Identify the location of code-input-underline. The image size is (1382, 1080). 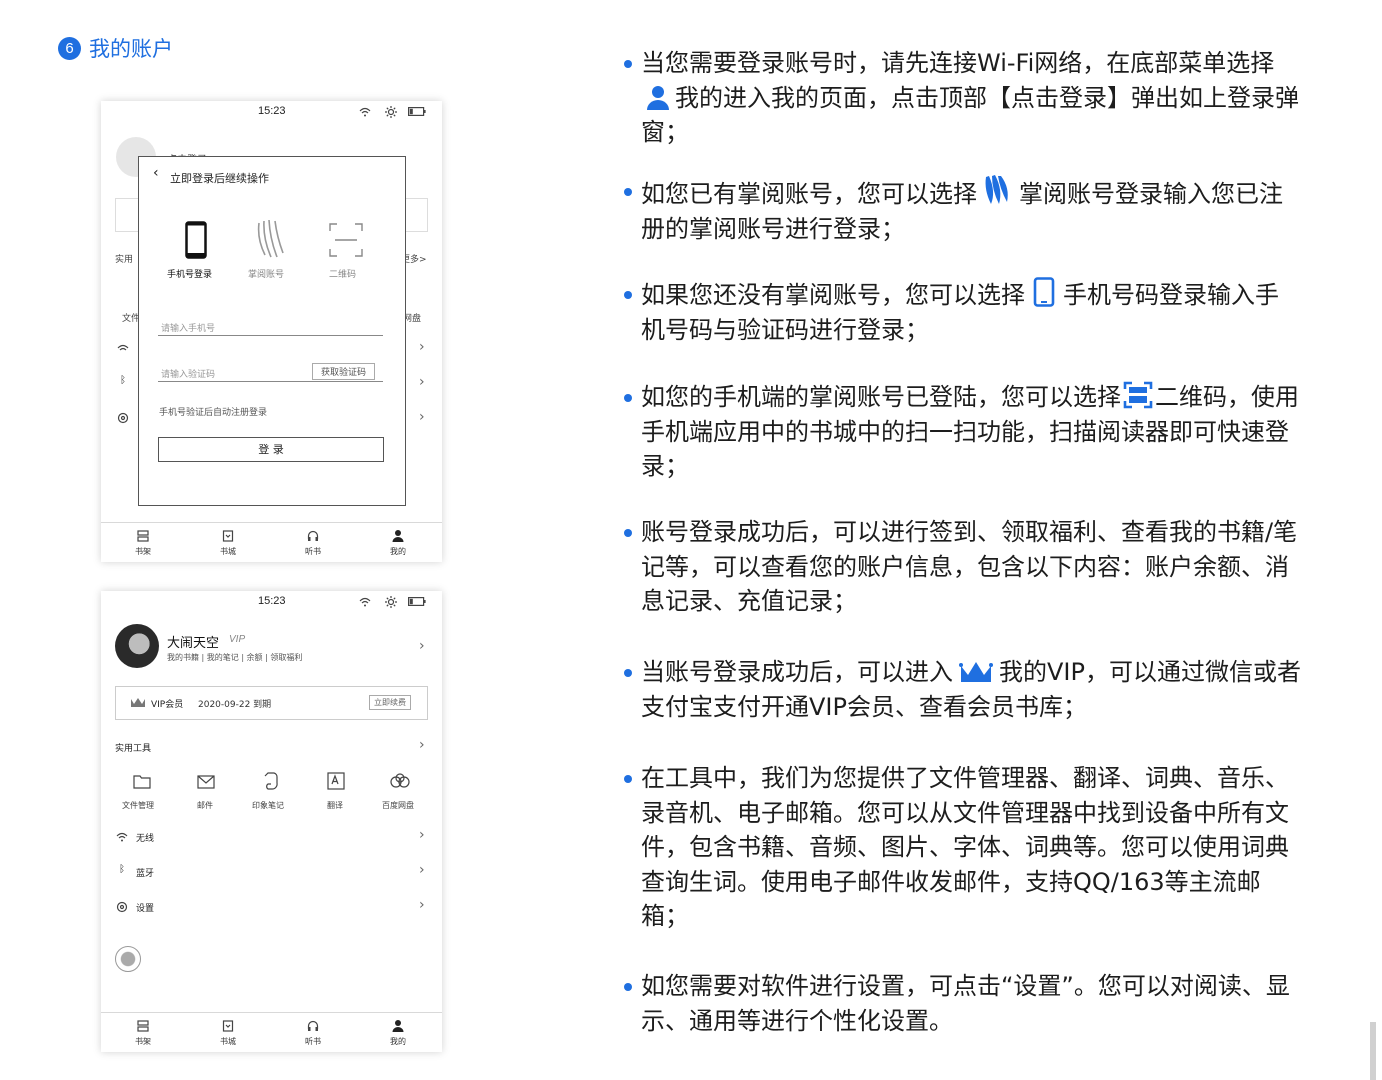
(270, 381).